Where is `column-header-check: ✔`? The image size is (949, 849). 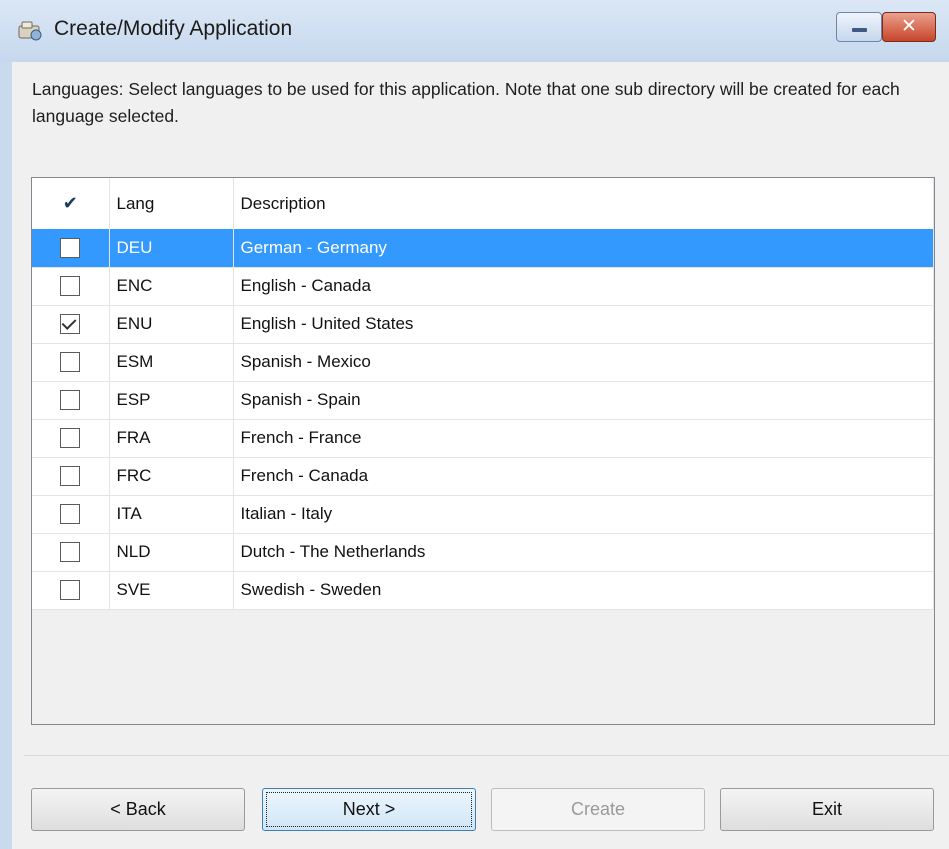
column-header-check: ✔ is located at coordinates (71, 203).